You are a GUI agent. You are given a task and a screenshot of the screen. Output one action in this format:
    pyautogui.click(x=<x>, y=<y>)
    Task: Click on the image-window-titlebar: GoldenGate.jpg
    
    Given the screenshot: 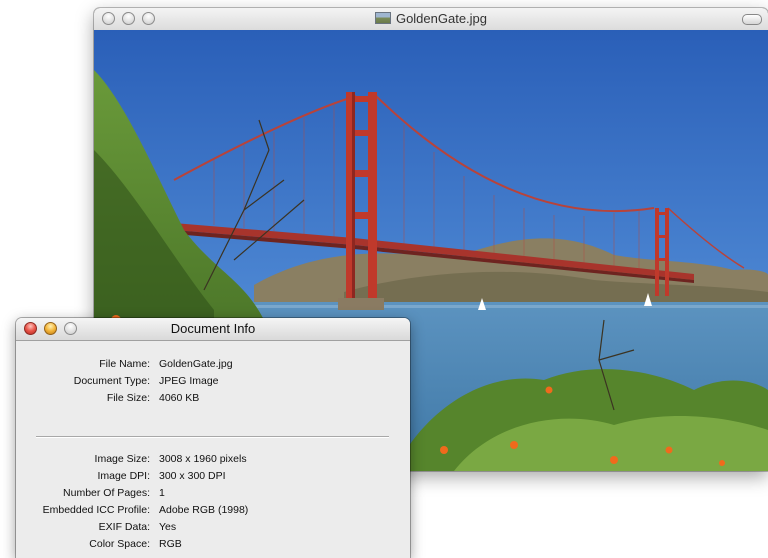 What is the action you would take?
    pyautogui.click(x=431, y=19)
    